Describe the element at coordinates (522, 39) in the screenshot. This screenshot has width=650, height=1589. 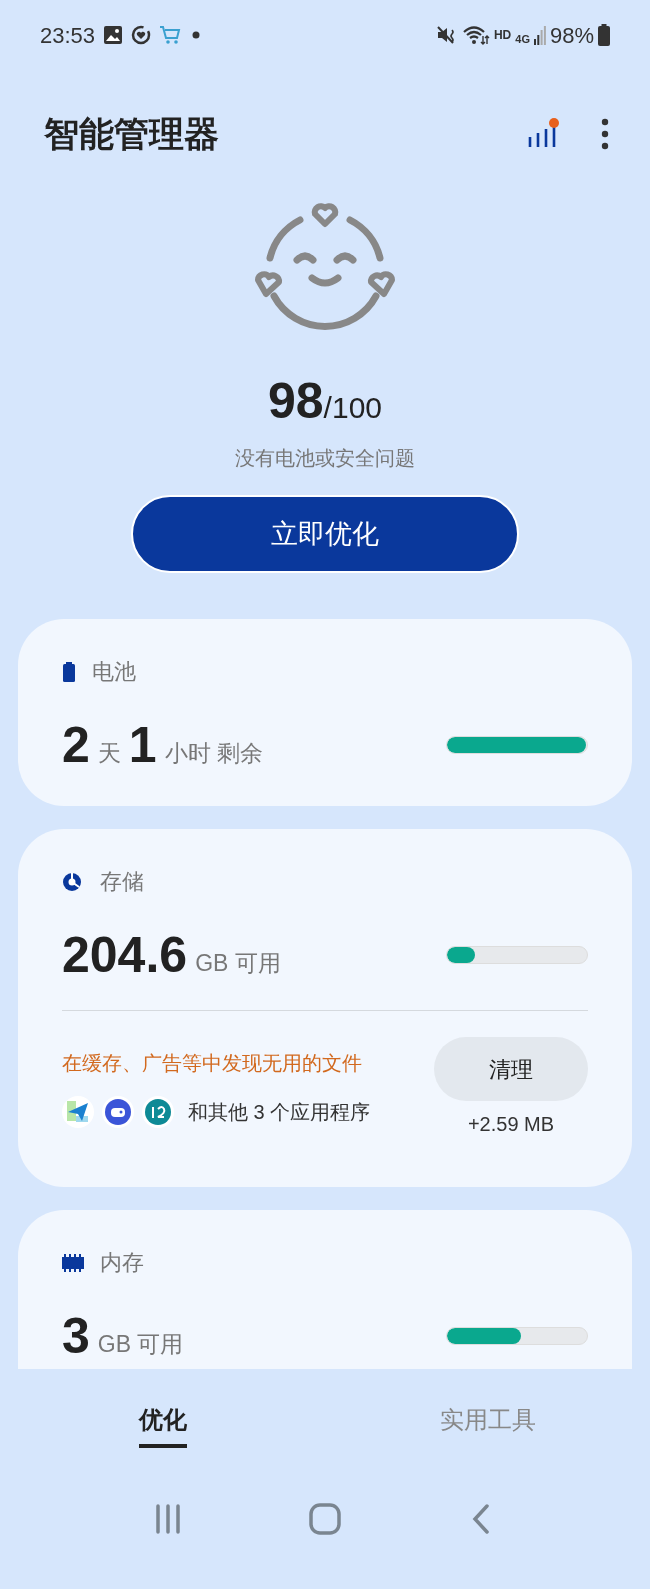
I see `network-type-label: 4G` at that location.